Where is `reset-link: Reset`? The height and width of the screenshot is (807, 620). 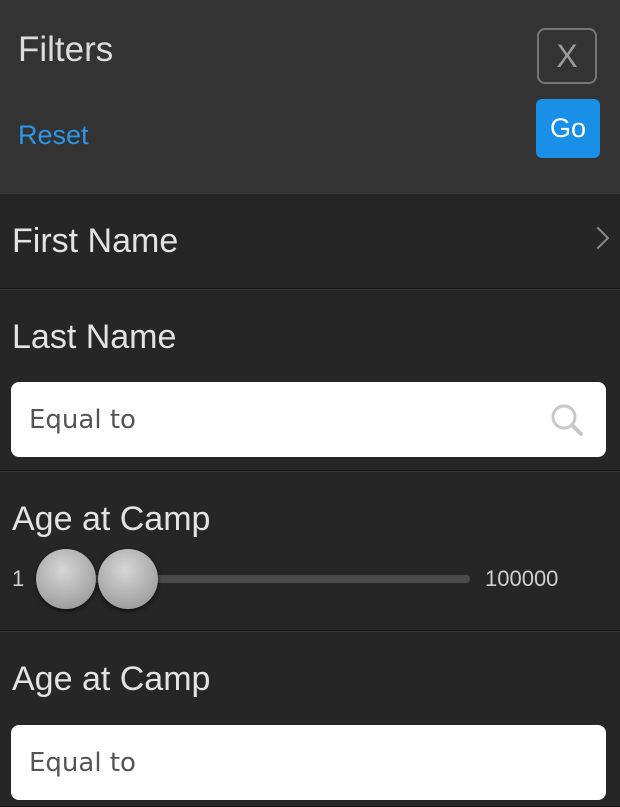 reset-link: Reset is located at coordinates (53, 135).